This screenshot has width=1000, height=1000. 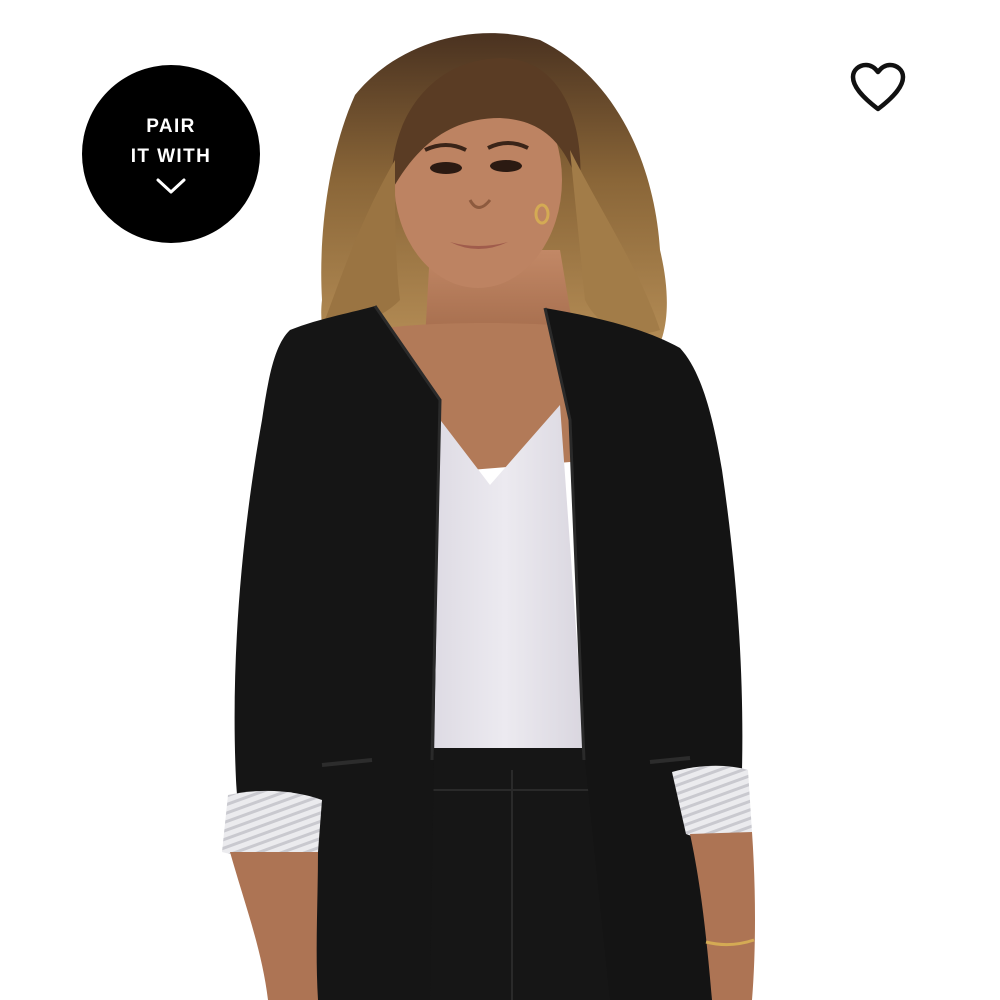 What do you see at coordinates (171, 126) in the screenshot?
I see `pair-badge-line1: PAIR` at bounding box center [171, 126].